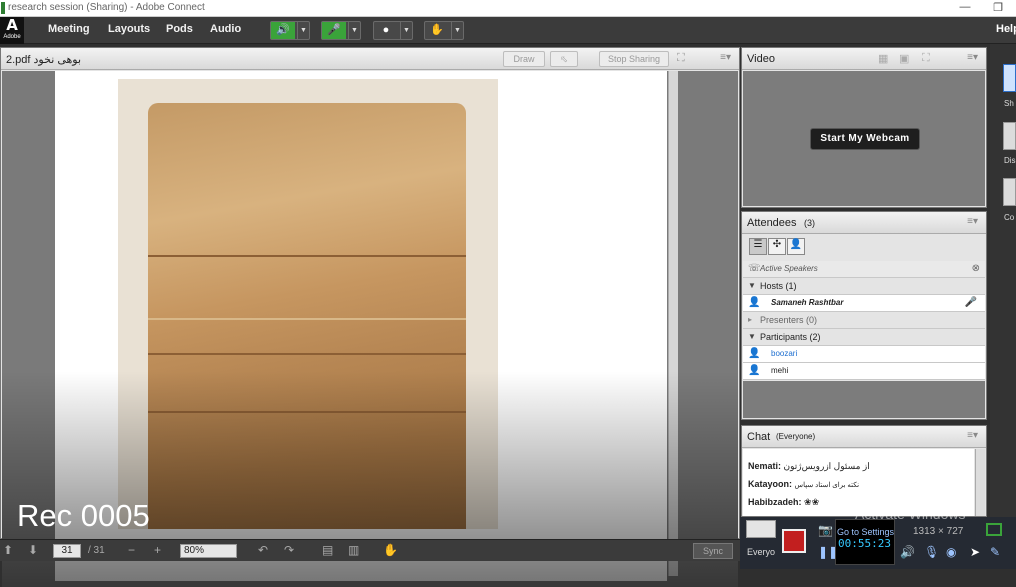 Image resolution: width=1016 pixels, height=587 pixels. Describe the element at coordinates (825, 530) in the screenshot. I see `camera-icon: 📷` at that location.